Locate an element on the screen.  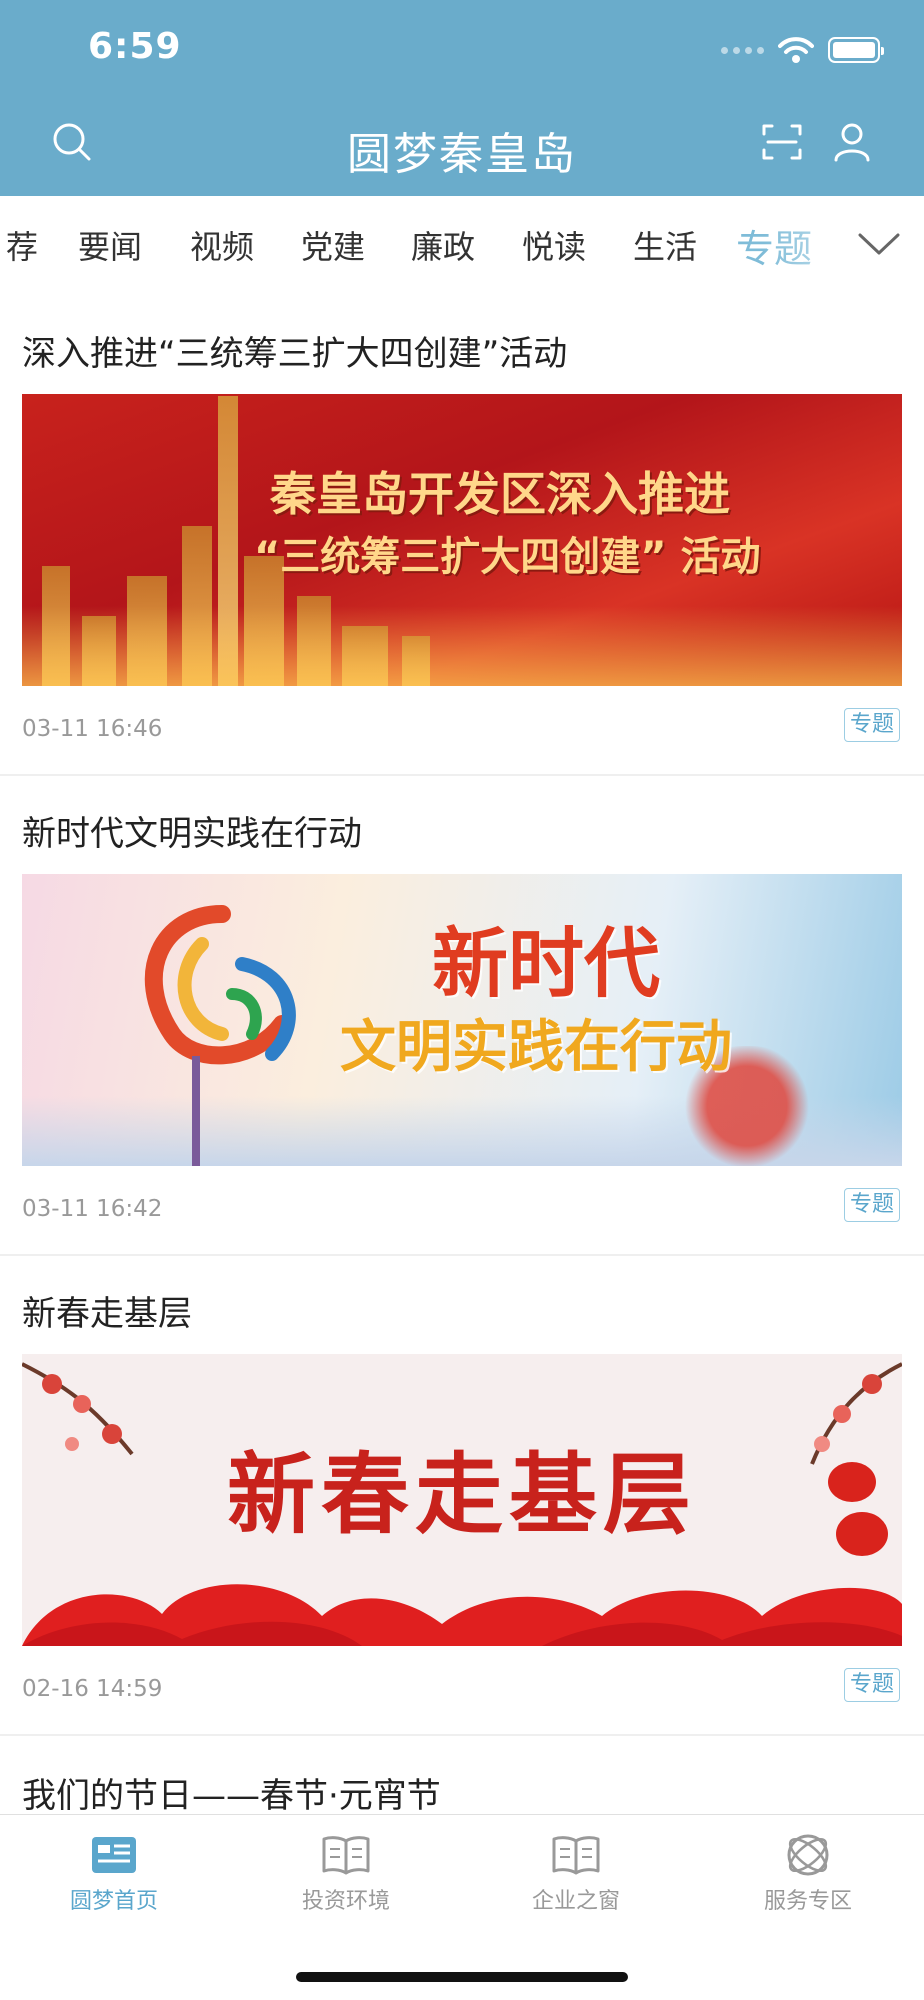
article-banner: 新春走基层 is located at coordinates (462, 1500).